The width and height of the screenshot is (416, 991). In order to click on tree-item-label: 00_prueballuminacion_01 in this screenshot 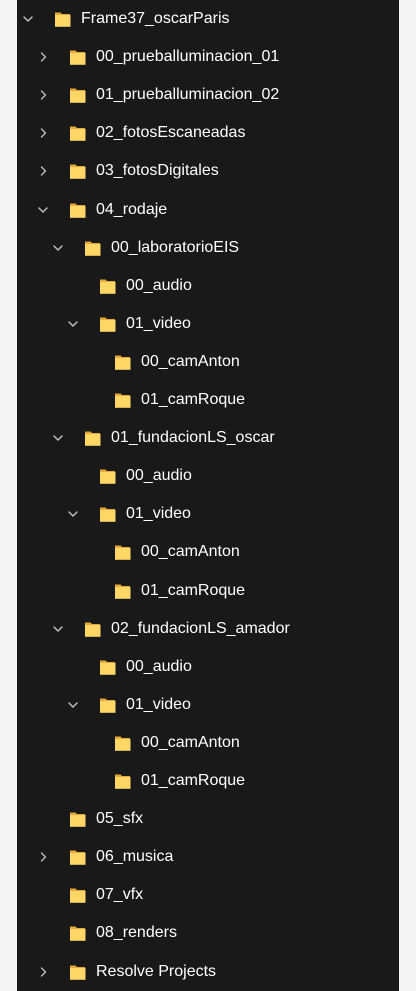, I will do `click(188, 56)`.